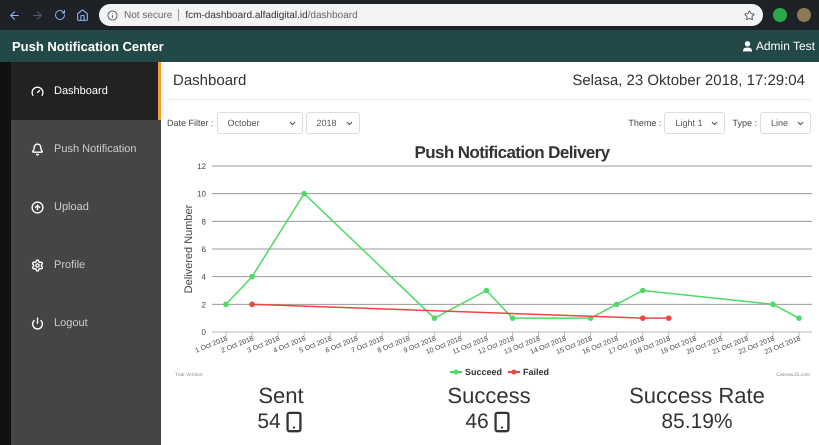 The height and width of the screenshot is (445, 819). I want to click on y-tick-label: 12, so click(201, 166).